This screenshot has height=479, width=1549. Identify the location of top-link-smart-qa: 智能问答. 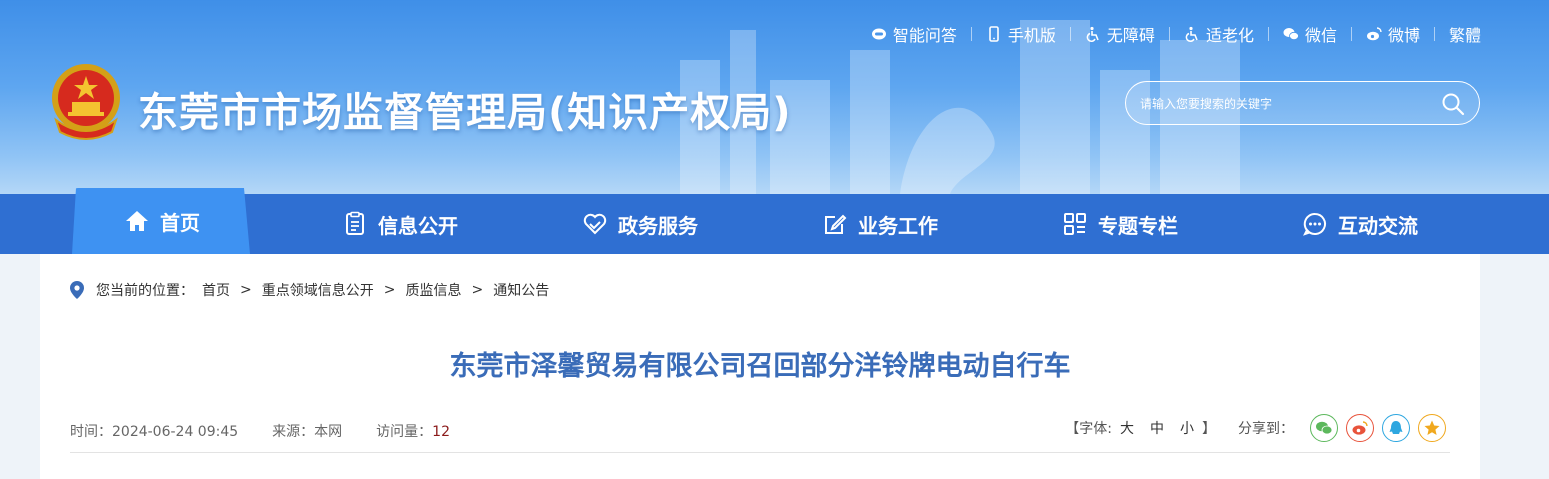
(914, 34).